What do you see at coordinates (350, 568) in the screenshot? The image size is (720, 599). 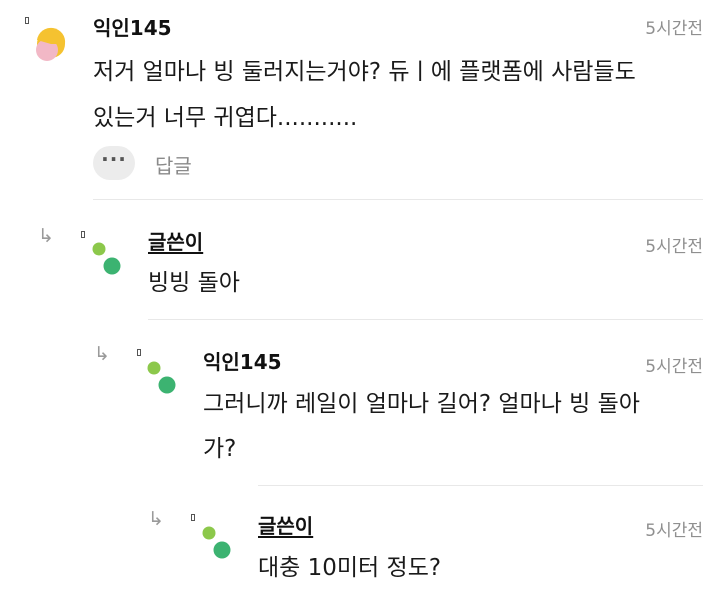 I see `comment-text-line: 대충 10미터 정도?` at bounding box center [350, 568].